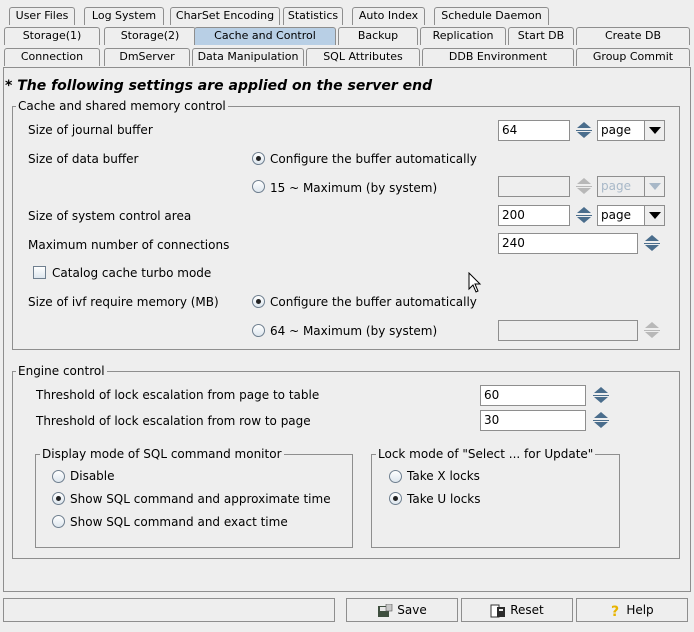 The height and width of the screenshot is (632, 694). I want to click on ivf-auto-radio, so click(258, 301).